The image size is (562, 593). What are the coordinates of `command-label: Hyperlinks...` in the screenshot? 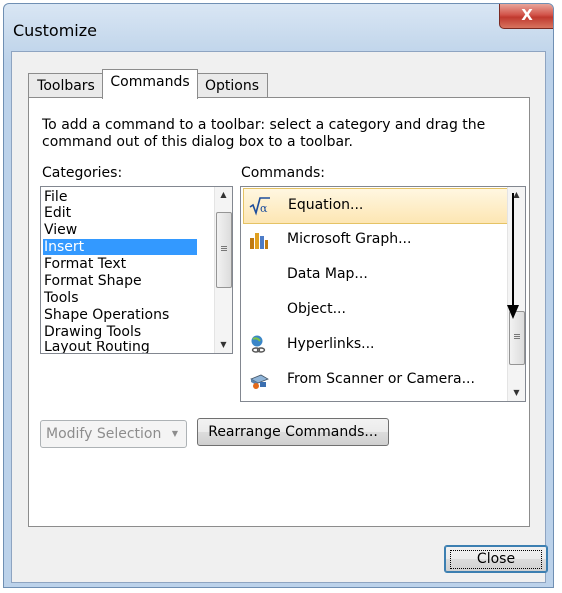 It's located at (331, 344).